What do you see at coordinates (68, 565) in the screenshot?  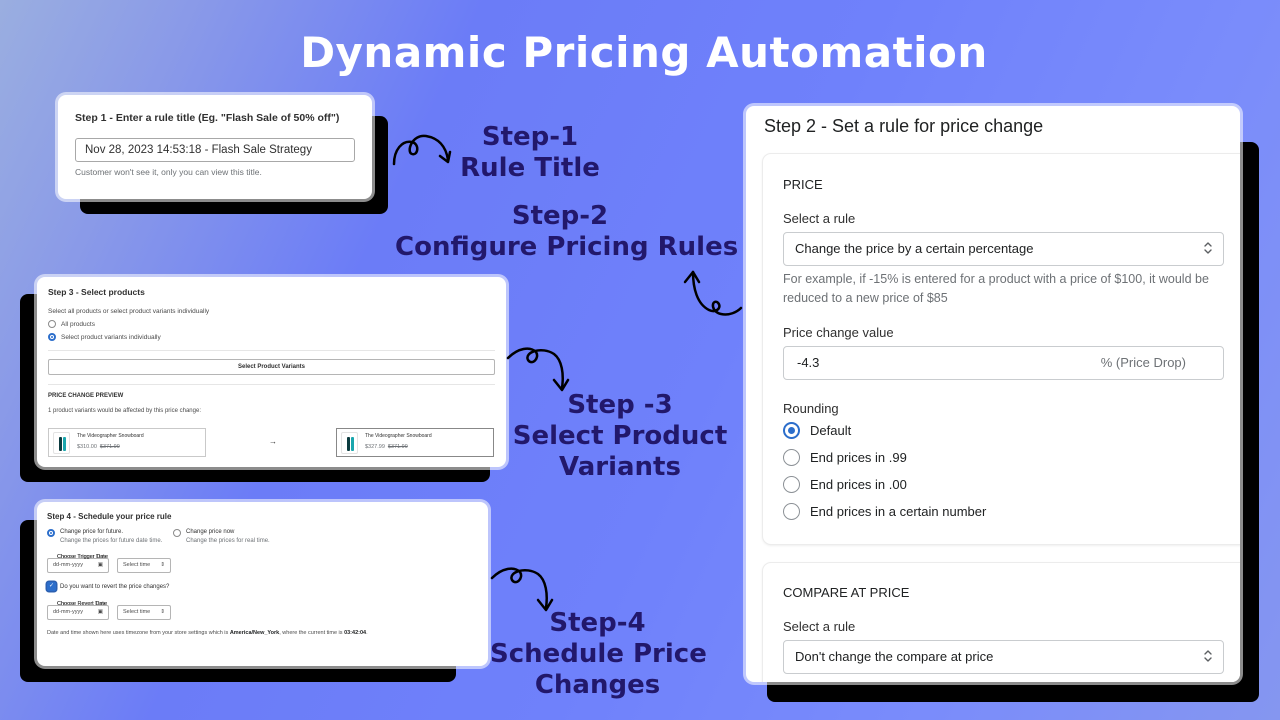 I see `date-placeholder: dd-mm-yyyy` at bounding box center [68, 565].